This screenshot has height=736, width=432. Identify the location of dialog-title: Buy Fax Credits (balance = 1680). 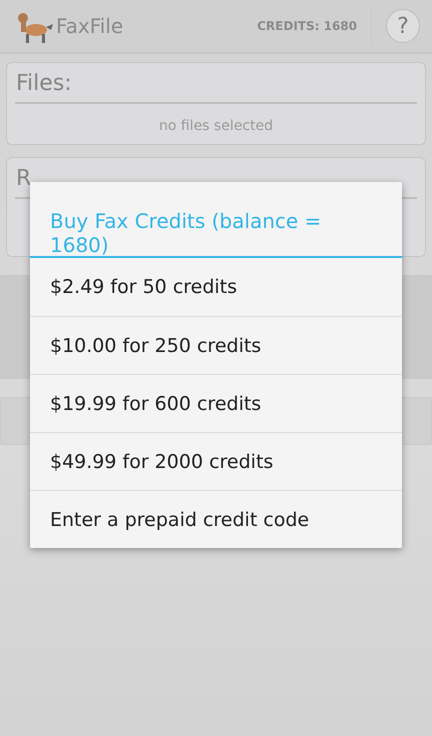
(216, 220).